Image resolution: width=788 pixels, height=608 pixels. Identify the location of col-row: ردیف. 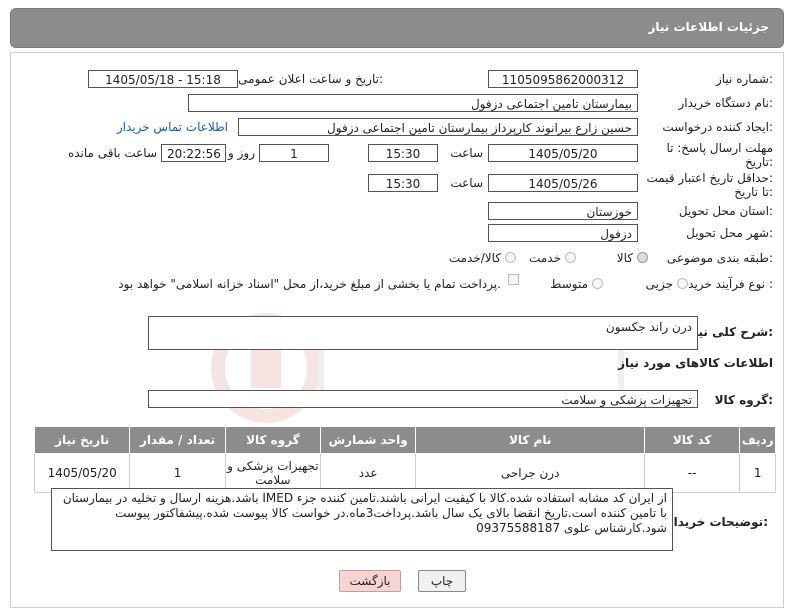
(757, 440).